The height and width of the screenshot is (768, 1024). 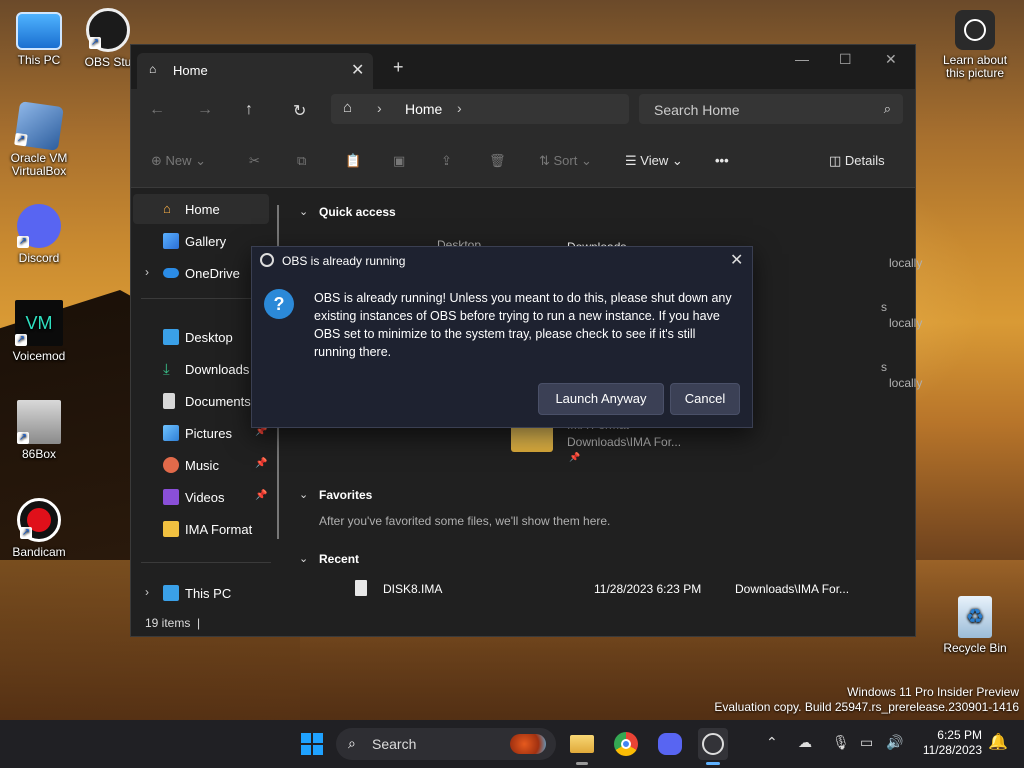 I want to click on document-icon, so click(x=169, y=401).